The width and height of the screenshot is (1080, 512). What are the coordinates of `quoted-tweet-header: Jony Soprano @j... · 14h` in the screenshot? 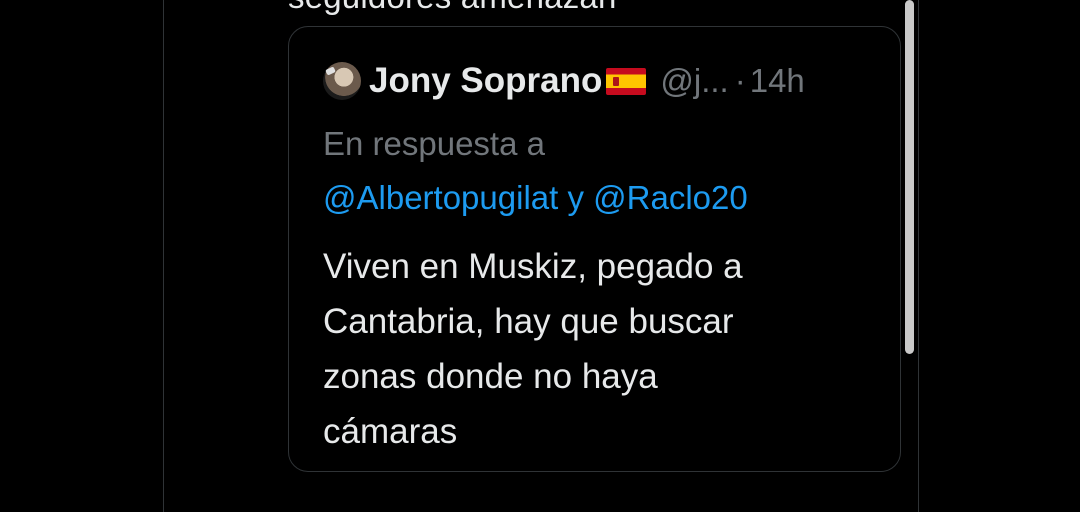 It's located at (564, 81).